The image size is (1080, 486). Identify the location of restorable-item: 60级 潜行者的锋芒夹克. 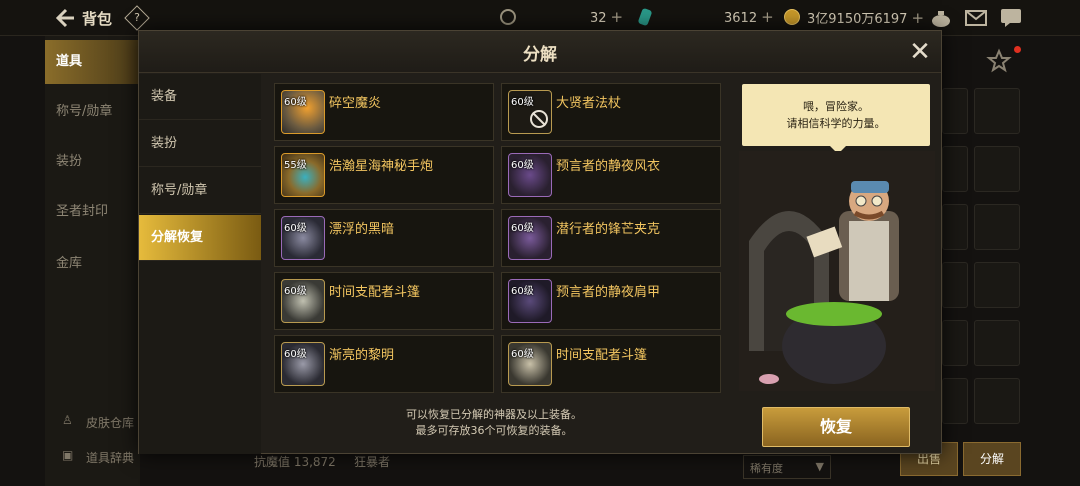
(611, 238).